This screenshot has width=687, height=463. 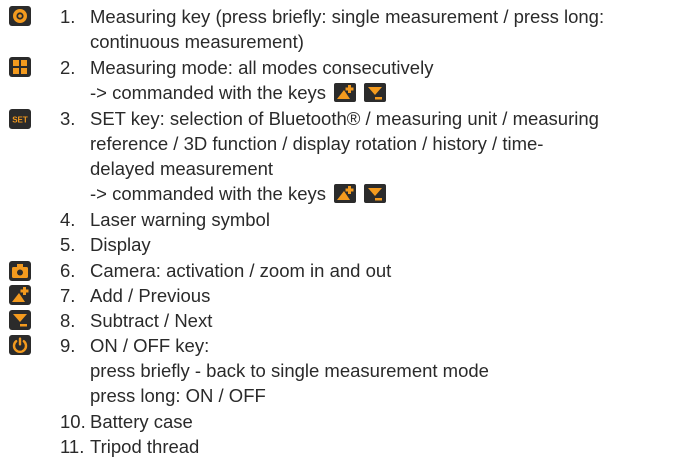 What do you see at coordinates (120, 244) in the screenshot?
I see `item-text: Display` at bounding box center [120, 244].